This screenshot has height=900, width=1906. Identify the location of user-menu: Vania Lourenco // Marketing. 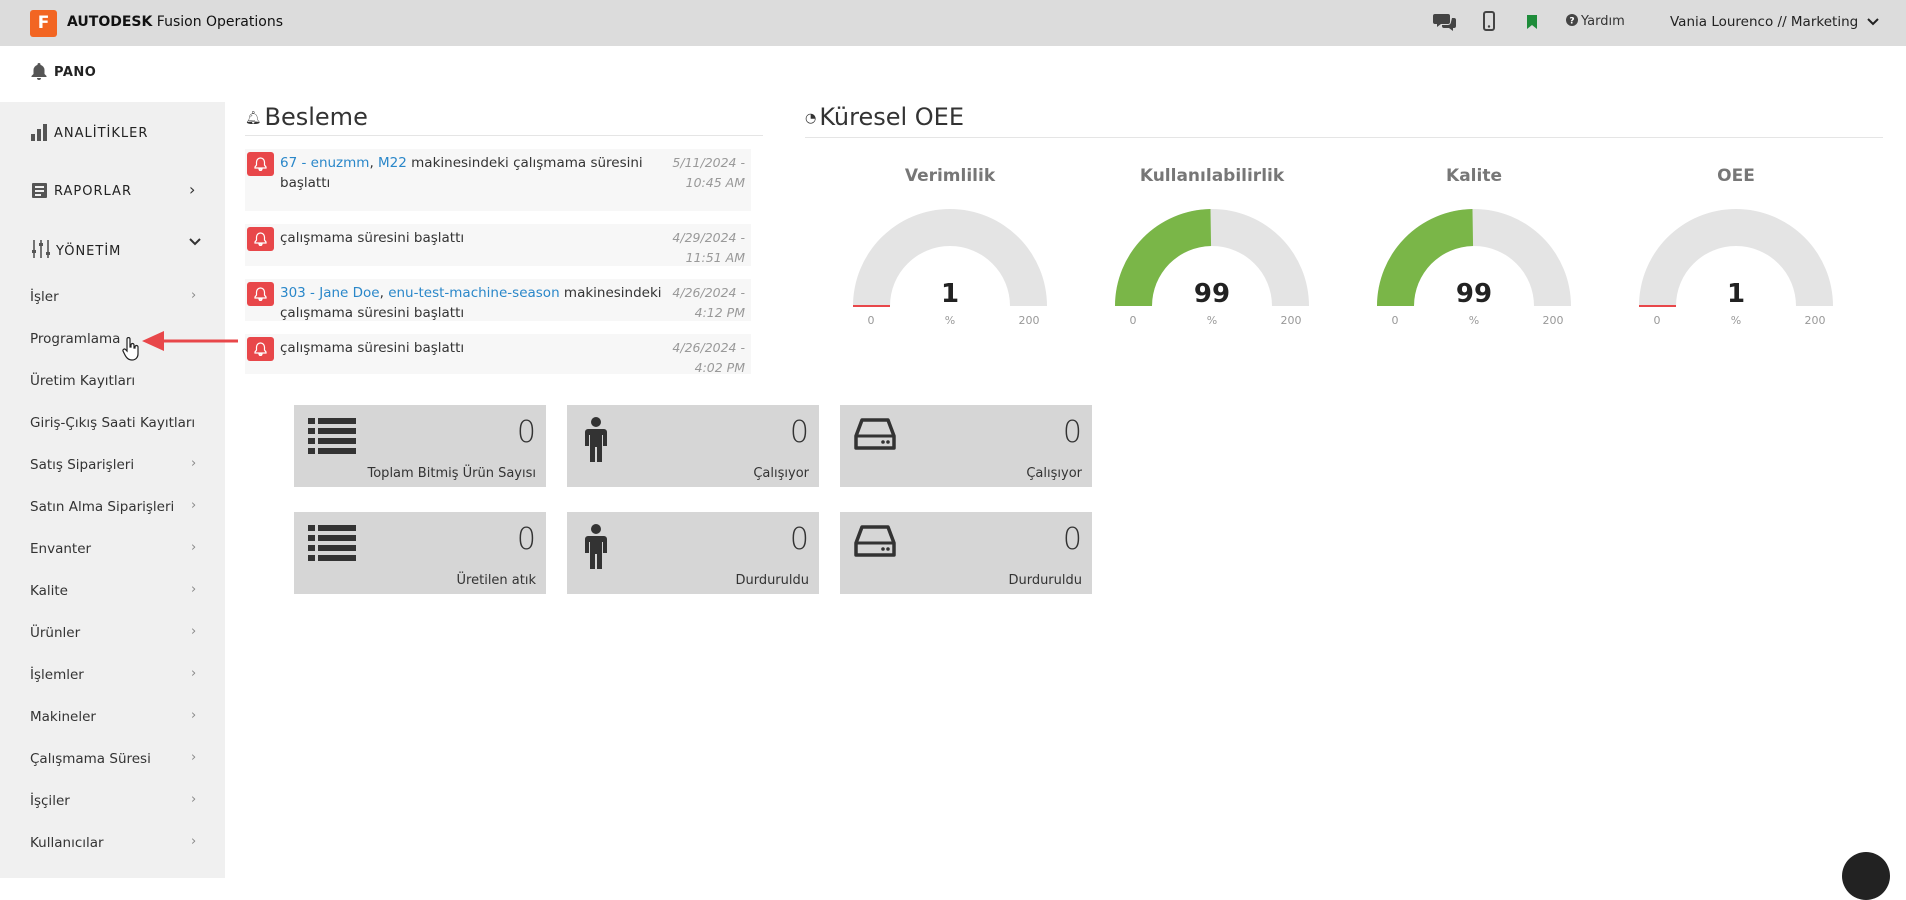
(1774, 22).